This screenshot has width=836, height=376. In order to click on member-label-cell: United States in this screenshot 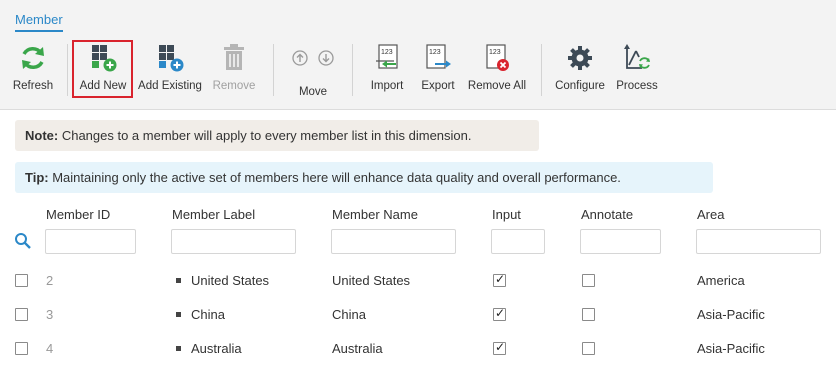, I will do `click(222, 281)`.